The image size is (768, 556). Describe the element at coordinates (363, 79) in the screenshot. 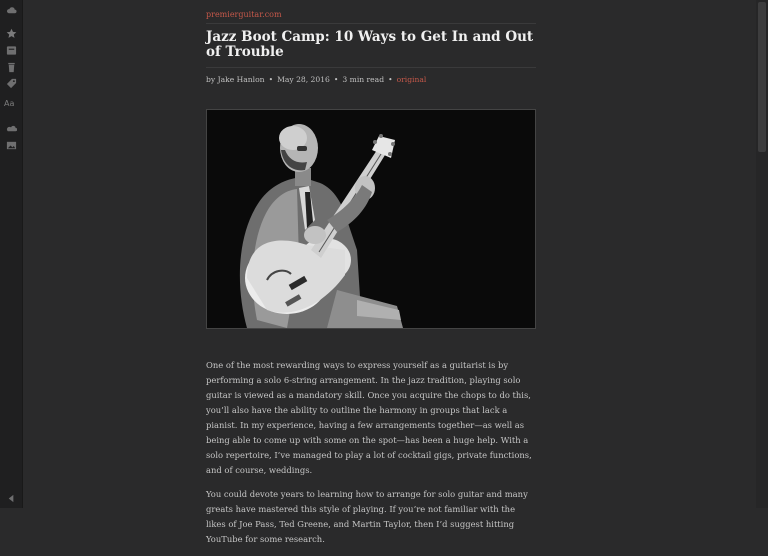

I see `read-time: 3 min read` at that location.